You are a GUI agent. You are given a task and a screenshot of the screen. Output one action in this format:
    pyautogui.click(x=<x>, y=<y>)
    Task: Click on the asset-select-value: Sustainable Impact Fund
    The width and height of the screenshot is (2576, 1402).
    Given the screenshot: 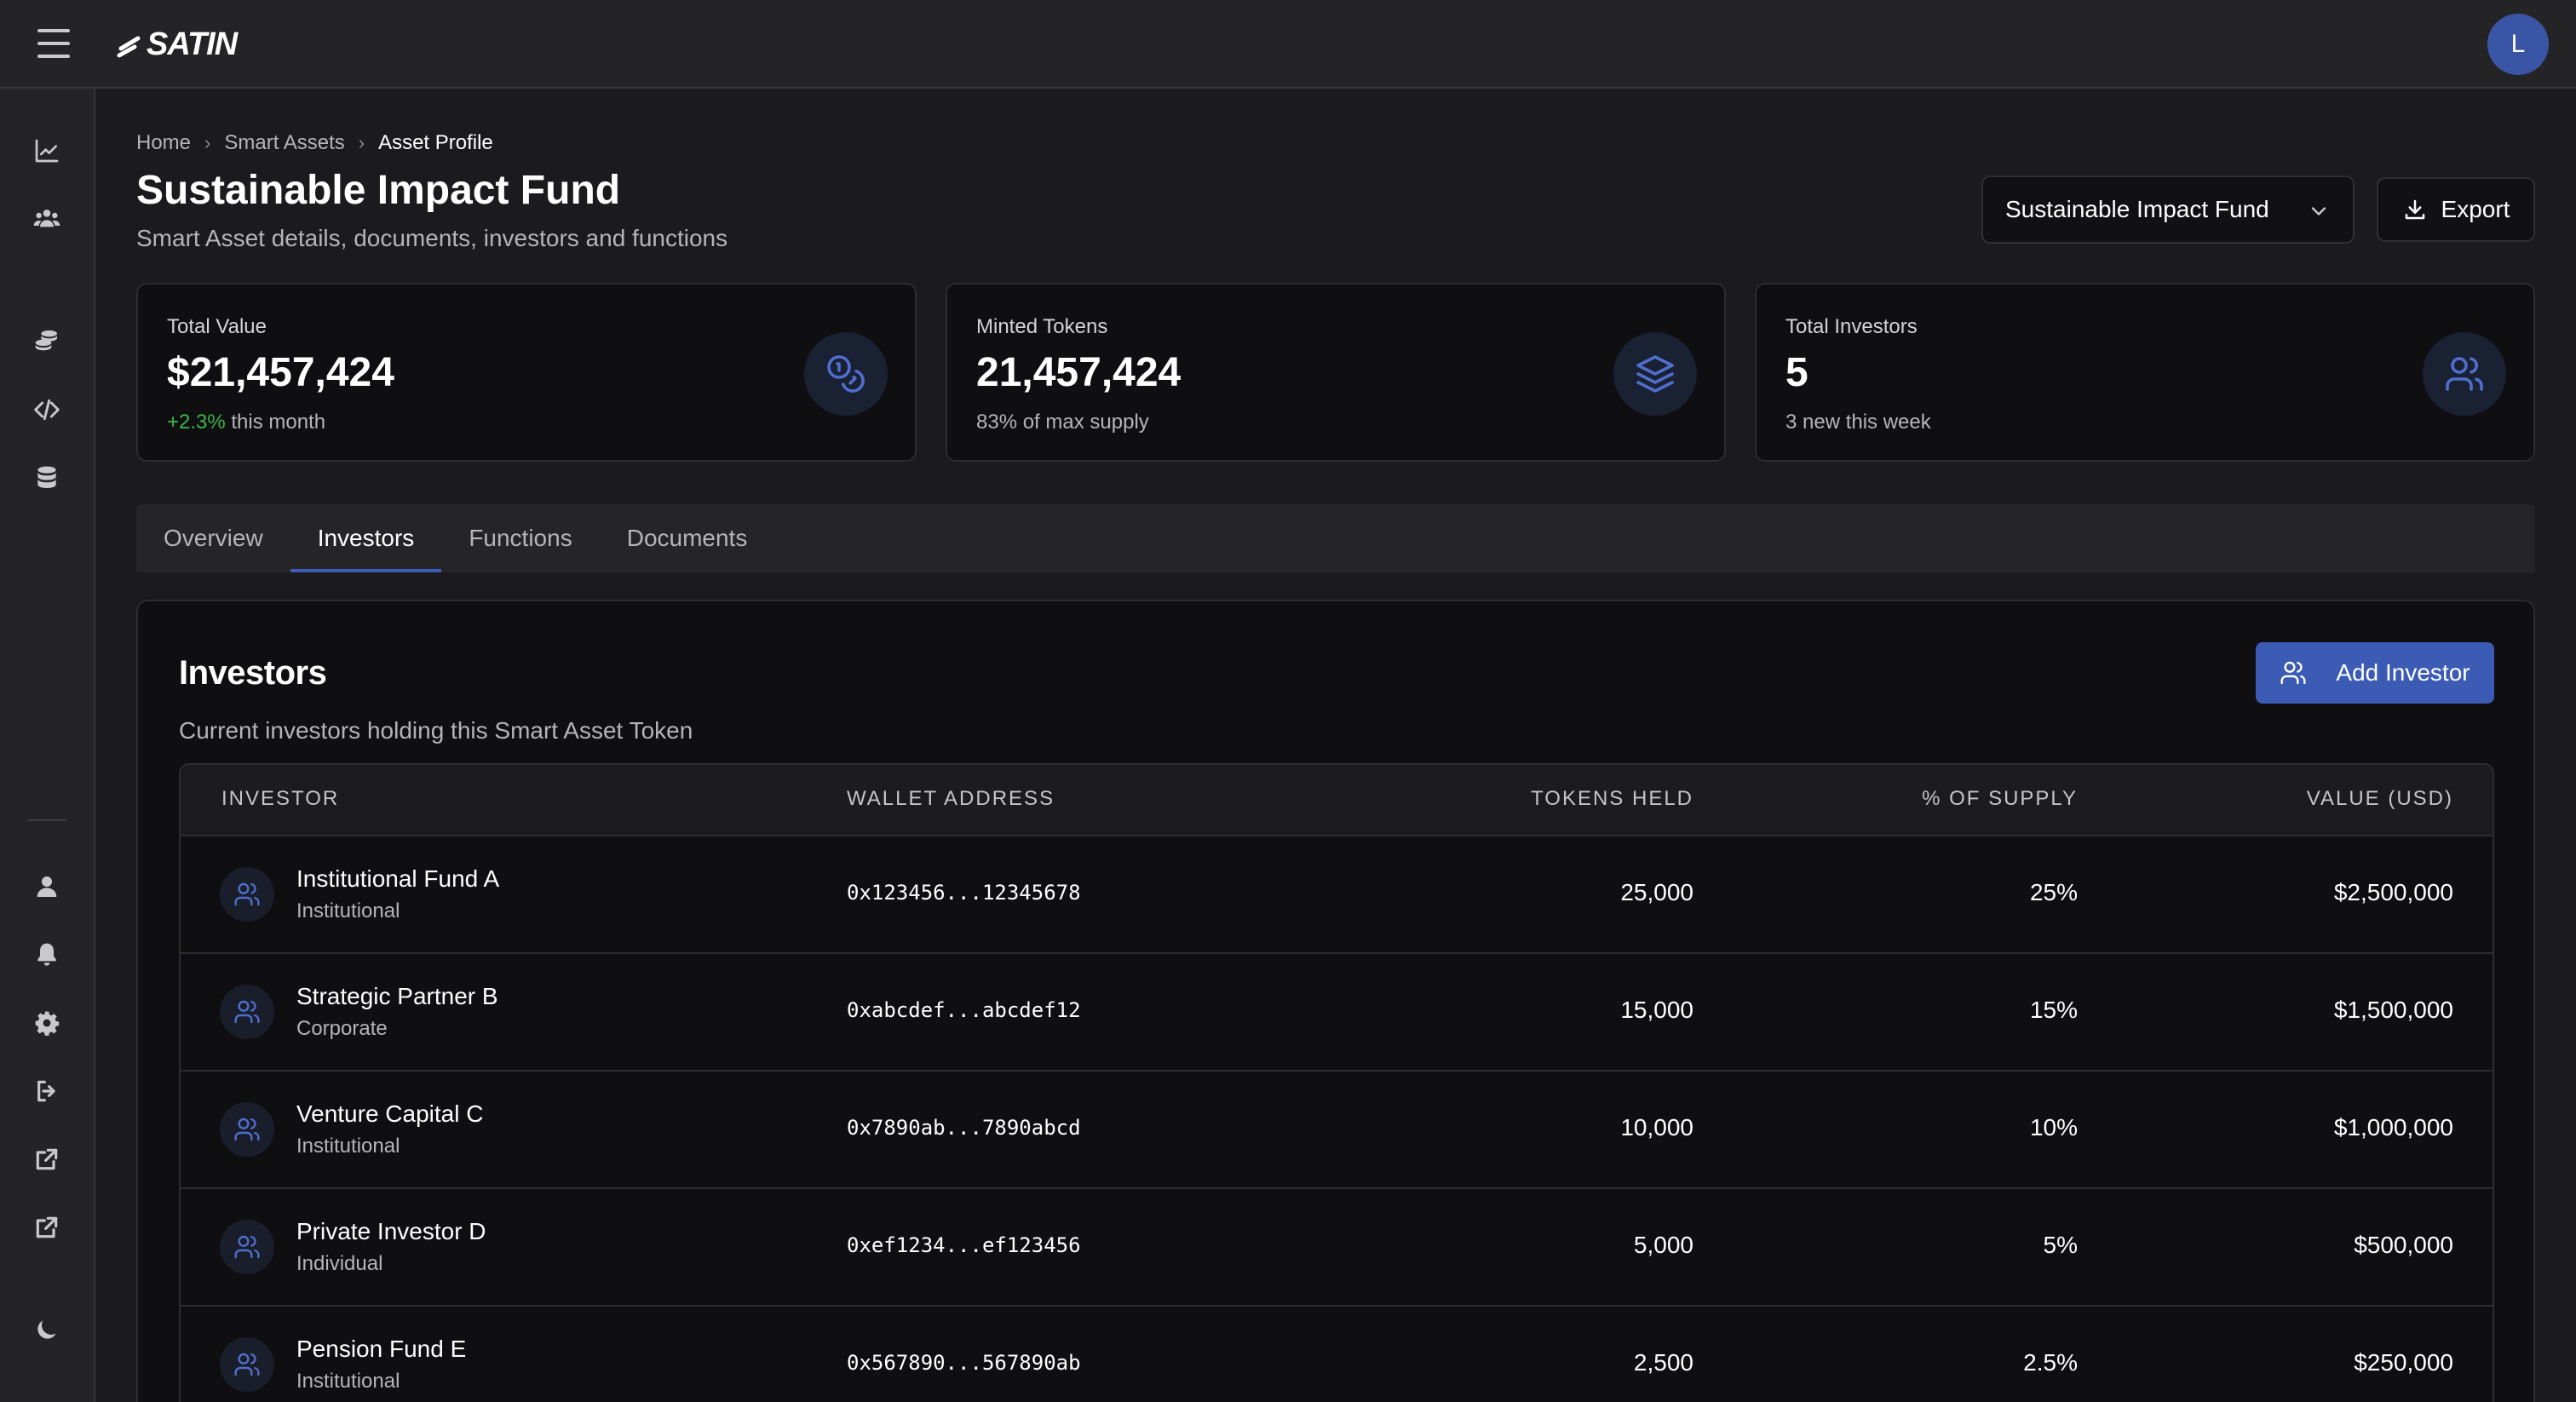 What is the action you would take?
    pyautogui.click(x=2137, y=209)
    